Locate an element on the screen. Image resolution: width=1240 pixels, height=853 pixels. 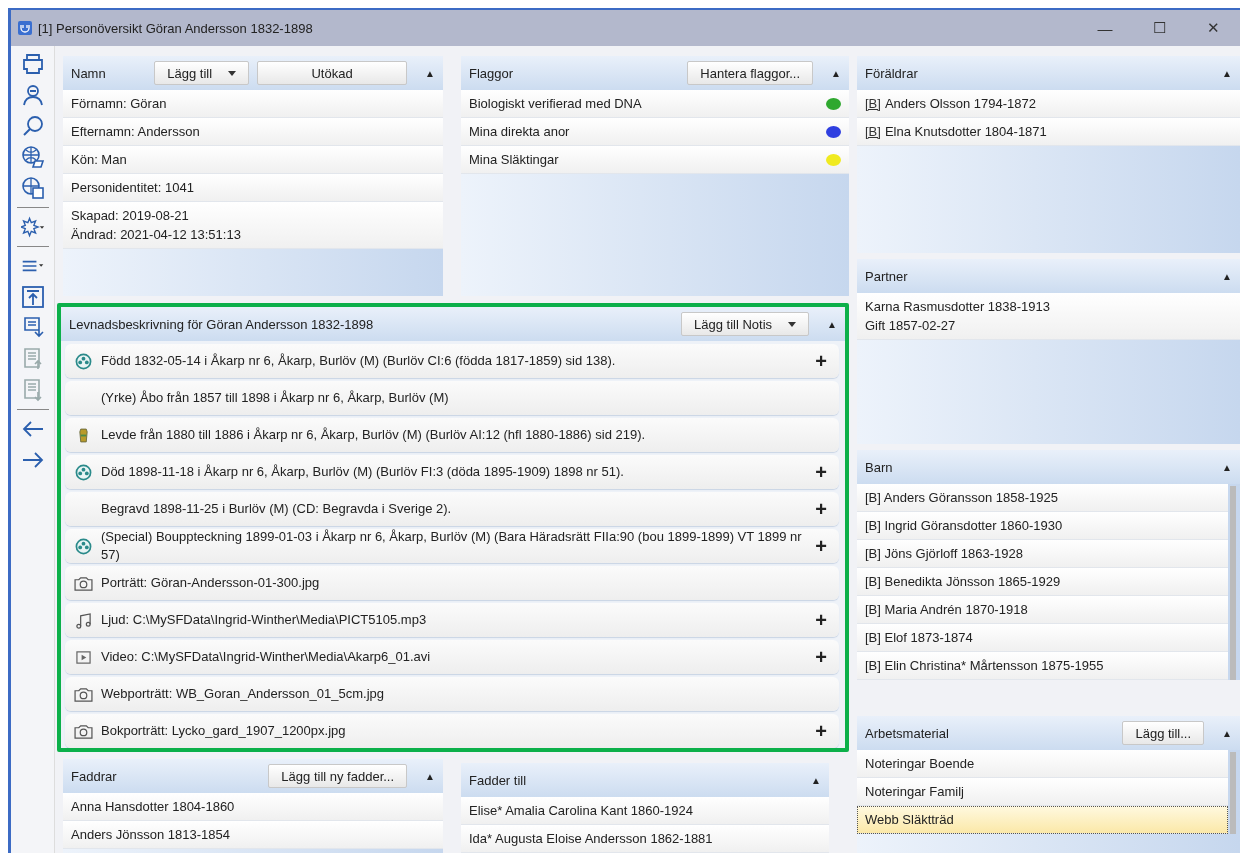
event-row: (Yrke) Åbo från 1857 till 1898 i Åkarp nr 6, Åkarp, Burlöv (M) is located at coordinates (452, 398).